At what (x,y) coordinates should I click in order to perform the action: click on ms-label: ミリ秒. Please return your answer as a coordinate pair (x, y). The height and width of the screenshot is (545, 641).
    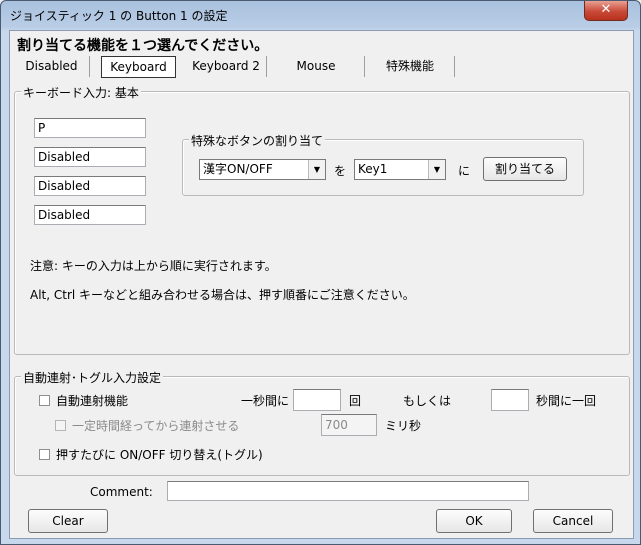
    Looking at the image, I should click on (403, 426).